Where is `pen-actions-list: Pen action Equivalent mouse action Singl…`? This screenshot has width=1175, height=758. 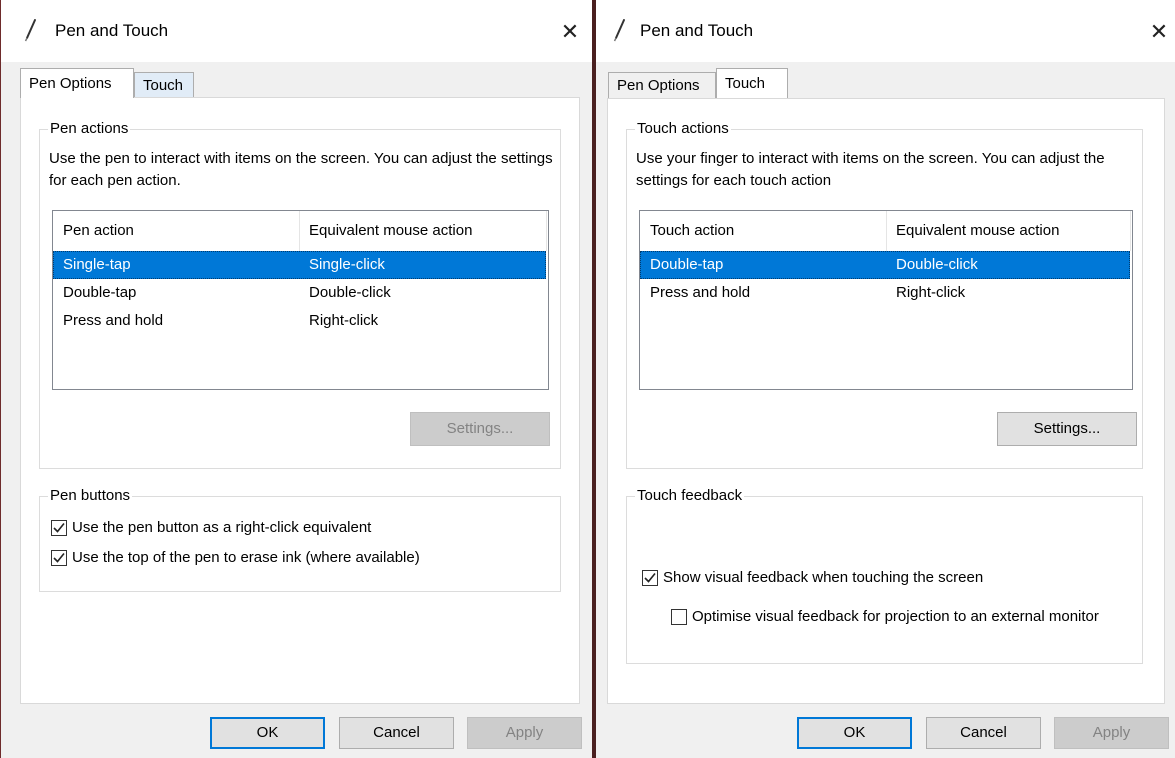
pen-actions-list: Pen action Equivalent mouse action Singl… is located at coordinates (300, 300).